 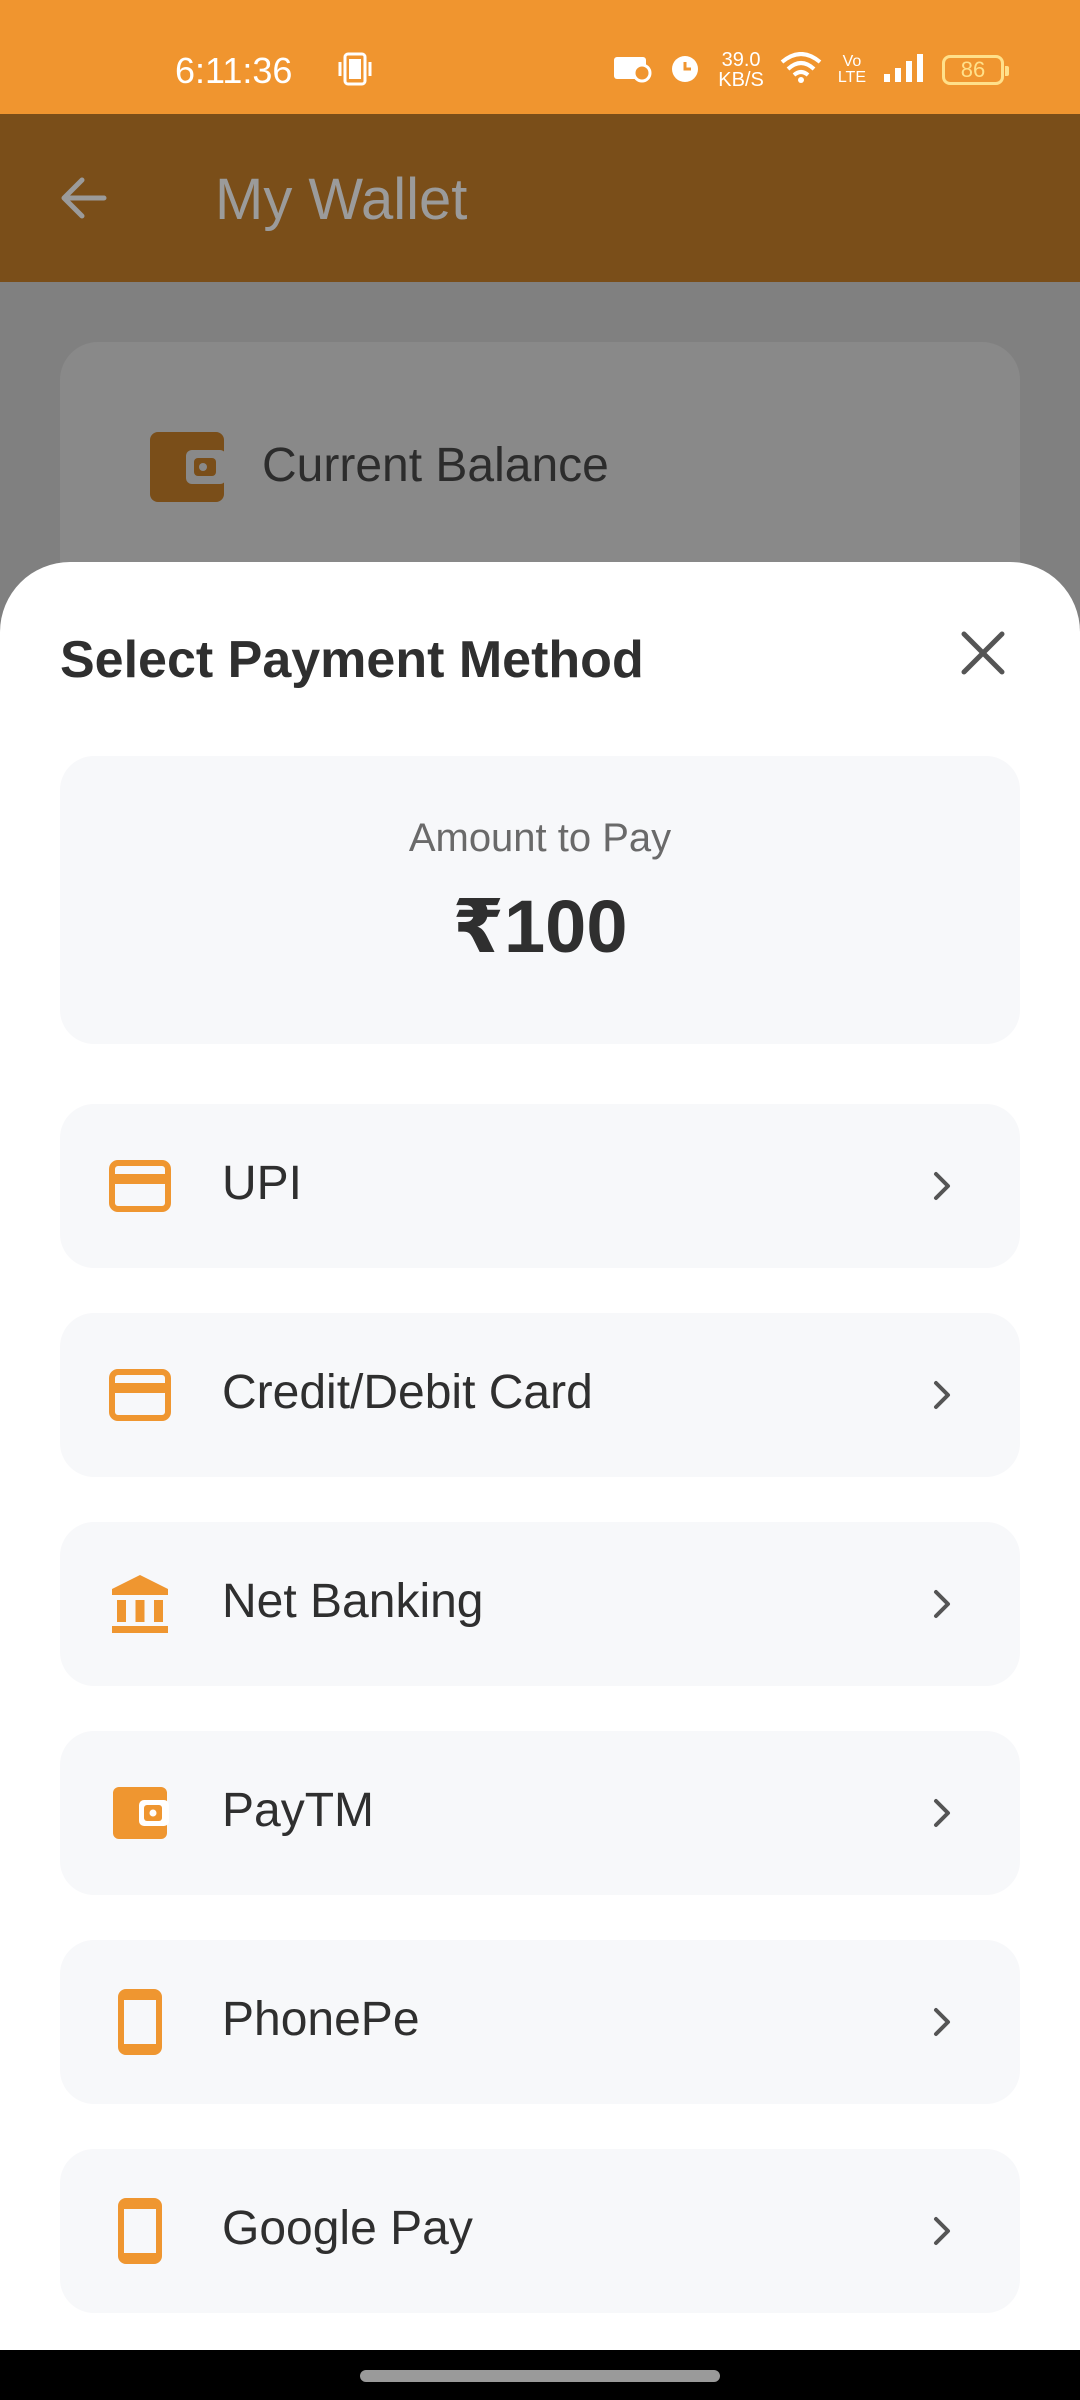 What do you see at coordinates (540, 1186) in the screenshot?
I see `payment-method-upi: UPI` at bounding box center [540, 1186].